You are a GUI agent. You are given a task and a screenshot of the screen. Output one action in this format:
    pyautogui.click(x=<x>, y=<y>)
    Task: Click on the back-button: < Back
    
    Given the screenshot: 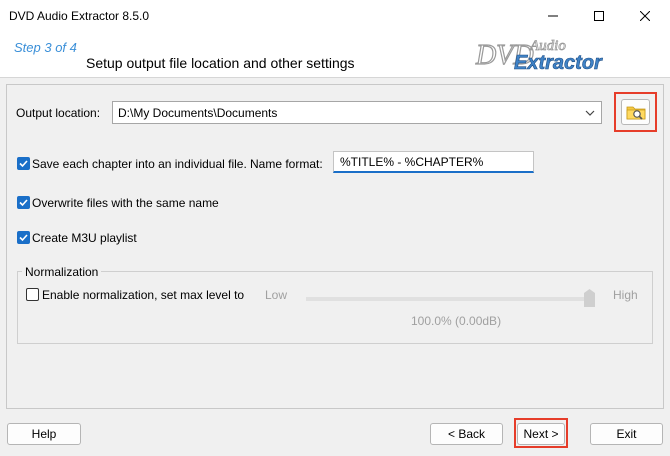 What is the action you would take?
    pyautogui.click(x=466, y=434)
    